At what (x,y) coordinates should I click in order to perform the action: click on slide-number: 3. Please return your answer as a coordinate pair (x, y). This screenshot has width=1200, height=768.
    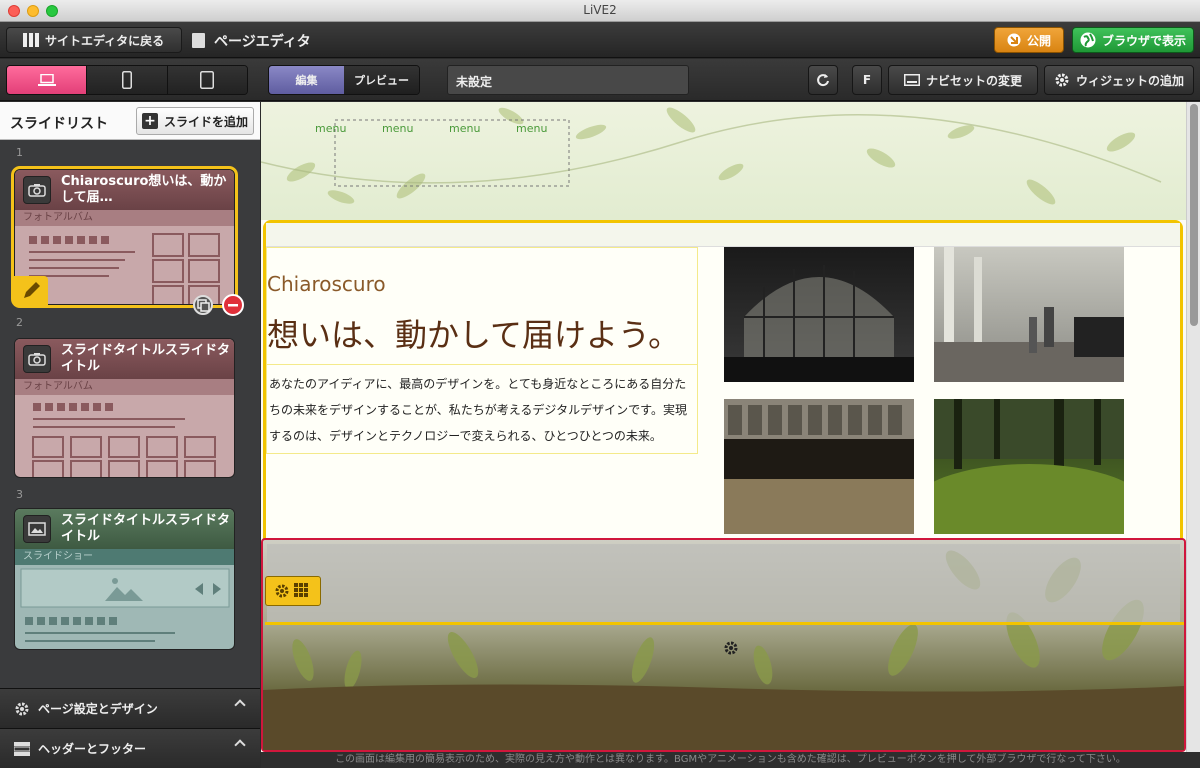
    Looking at the image, I should click on (19, 494).